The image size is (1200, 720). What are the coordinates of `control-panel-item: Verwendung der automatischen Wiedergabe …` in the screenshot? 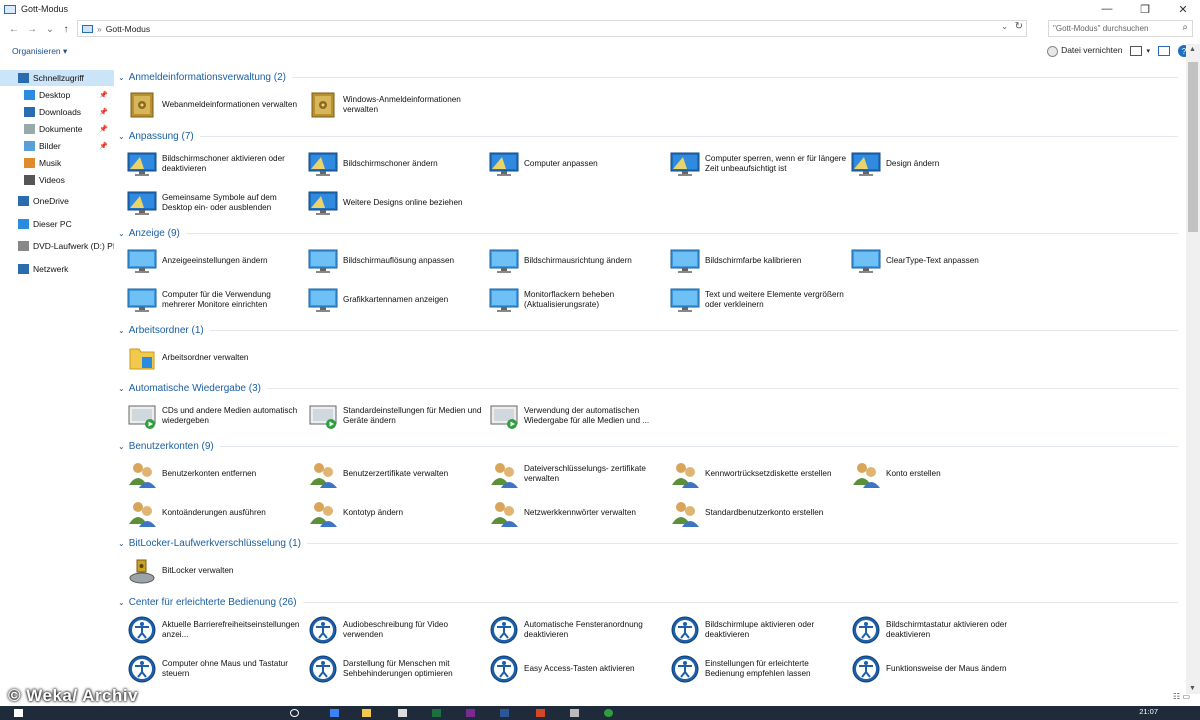 It's located at (577, 416).